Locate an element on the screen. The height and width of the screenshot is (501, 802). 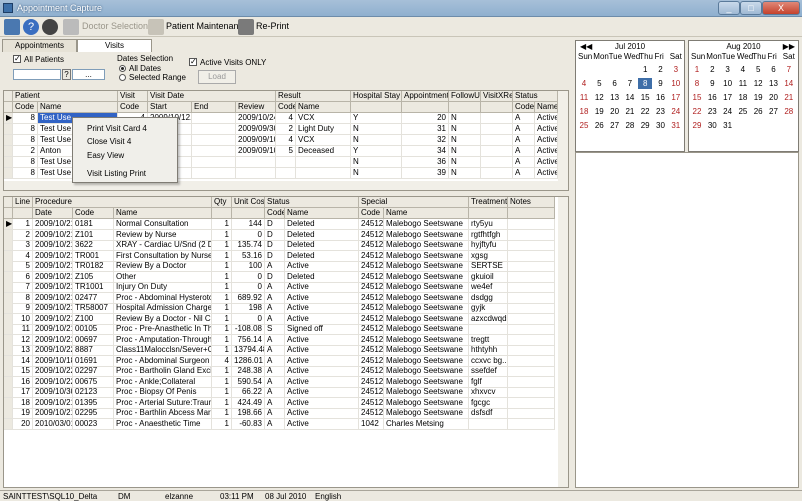
all-patients-checkbox: ✓ is located at coordinates (17, 59).